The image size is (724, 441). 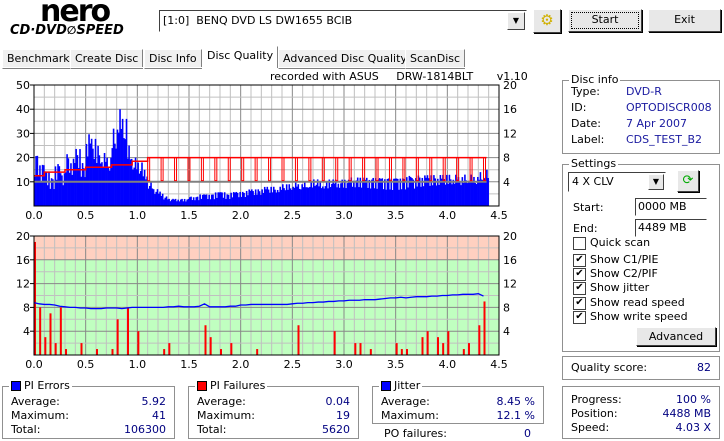 I want to click on quality-score-label: Quality score:, so click(x=609, y=367).